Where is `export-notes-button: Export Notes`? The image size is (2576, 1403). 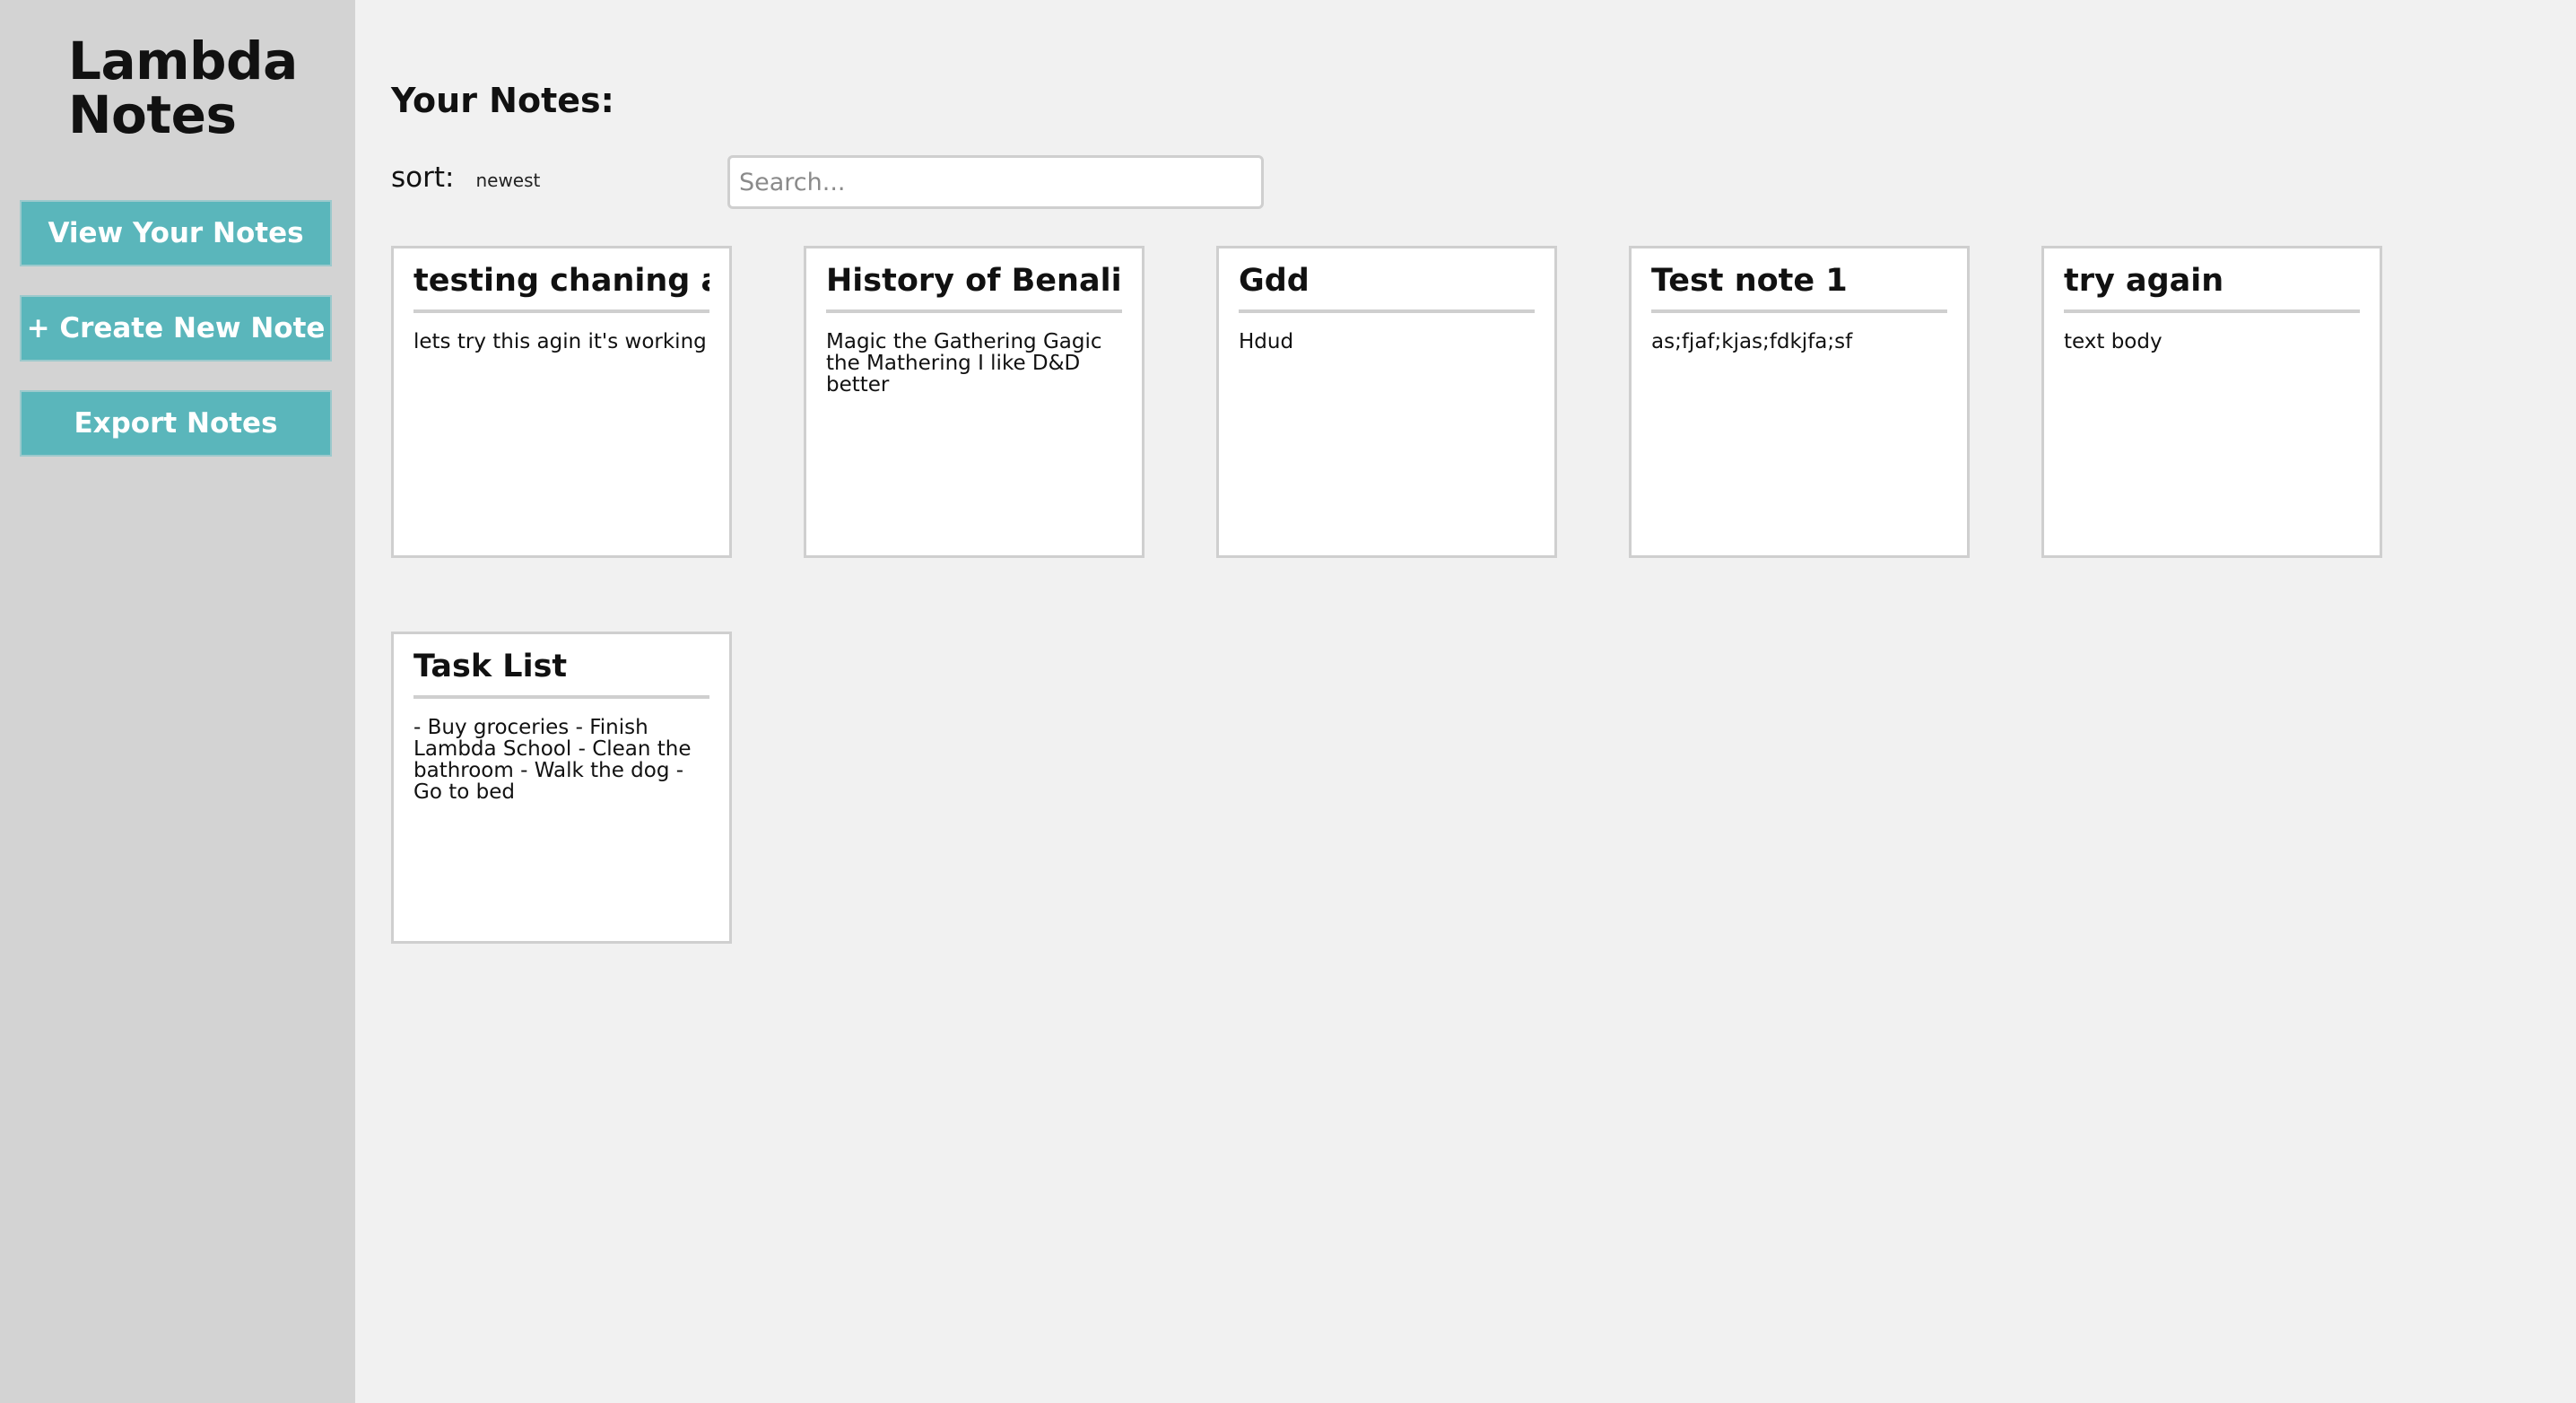 export-notes-button: Export Notes is located at coordinates (176, 423).